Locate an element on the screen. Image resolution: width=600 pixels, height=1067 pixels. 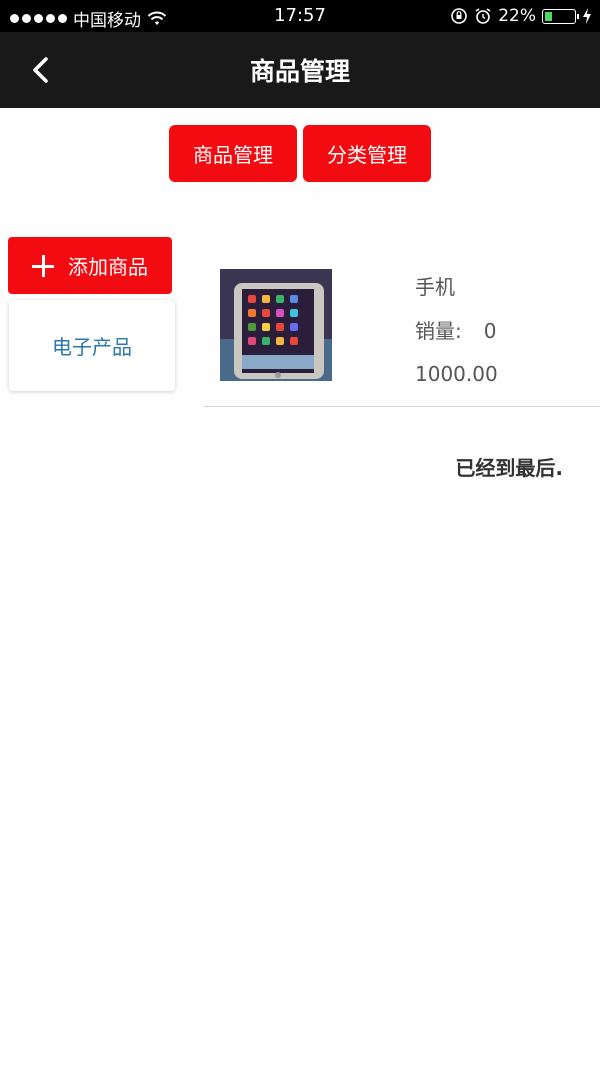
battery-icon is located at coordinates (560, 16).